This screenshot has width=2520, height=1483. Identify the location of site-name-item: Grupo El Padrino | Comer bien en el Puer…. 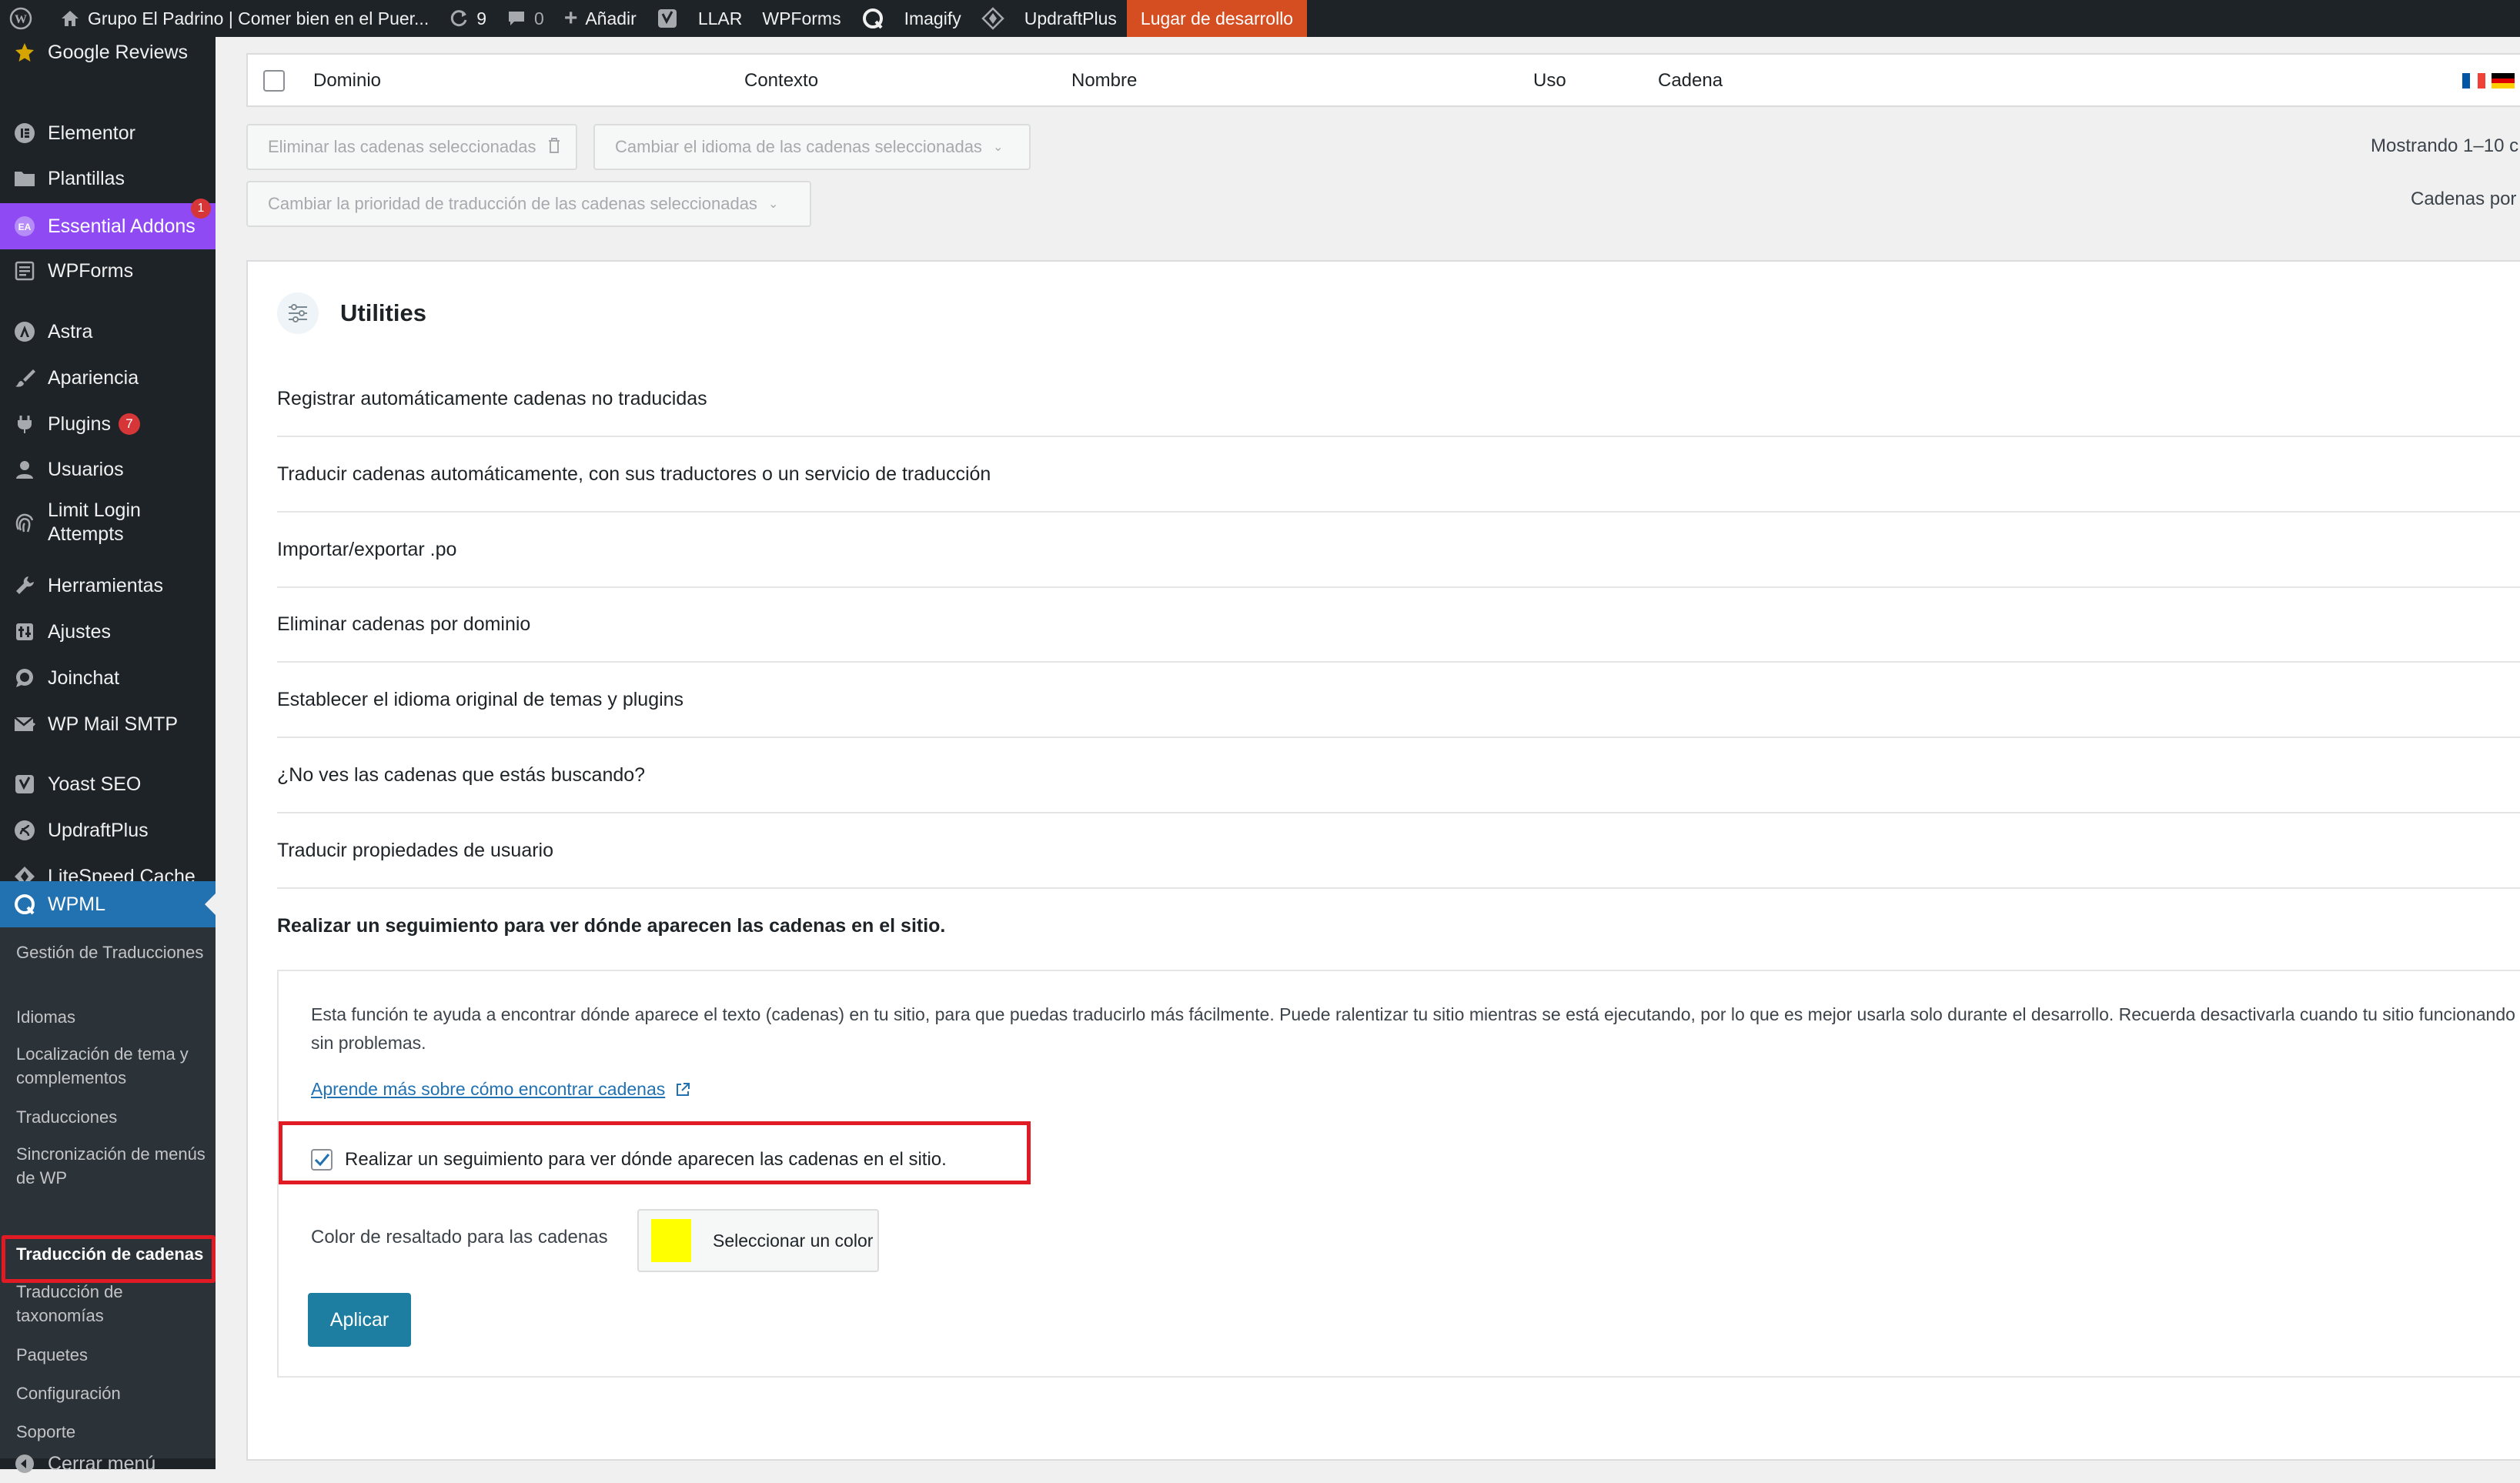
(244, 18).